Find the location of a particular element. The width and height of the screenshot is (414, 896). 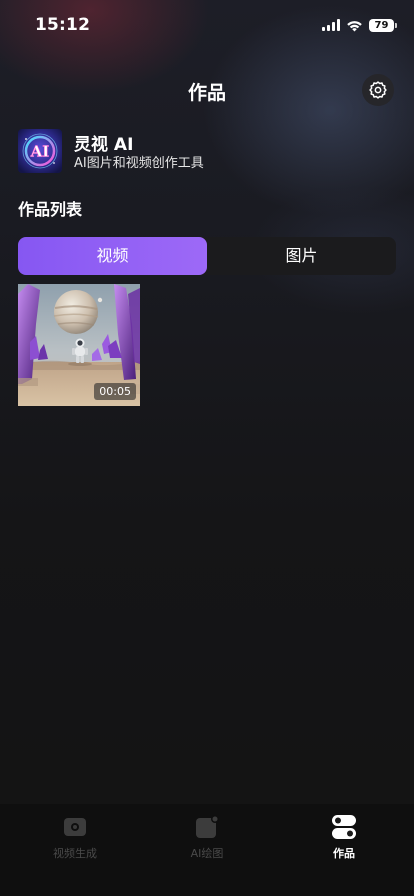

bottom-nav: 视频生成 AI绘图 作品 is located at coordinates (207, 850).